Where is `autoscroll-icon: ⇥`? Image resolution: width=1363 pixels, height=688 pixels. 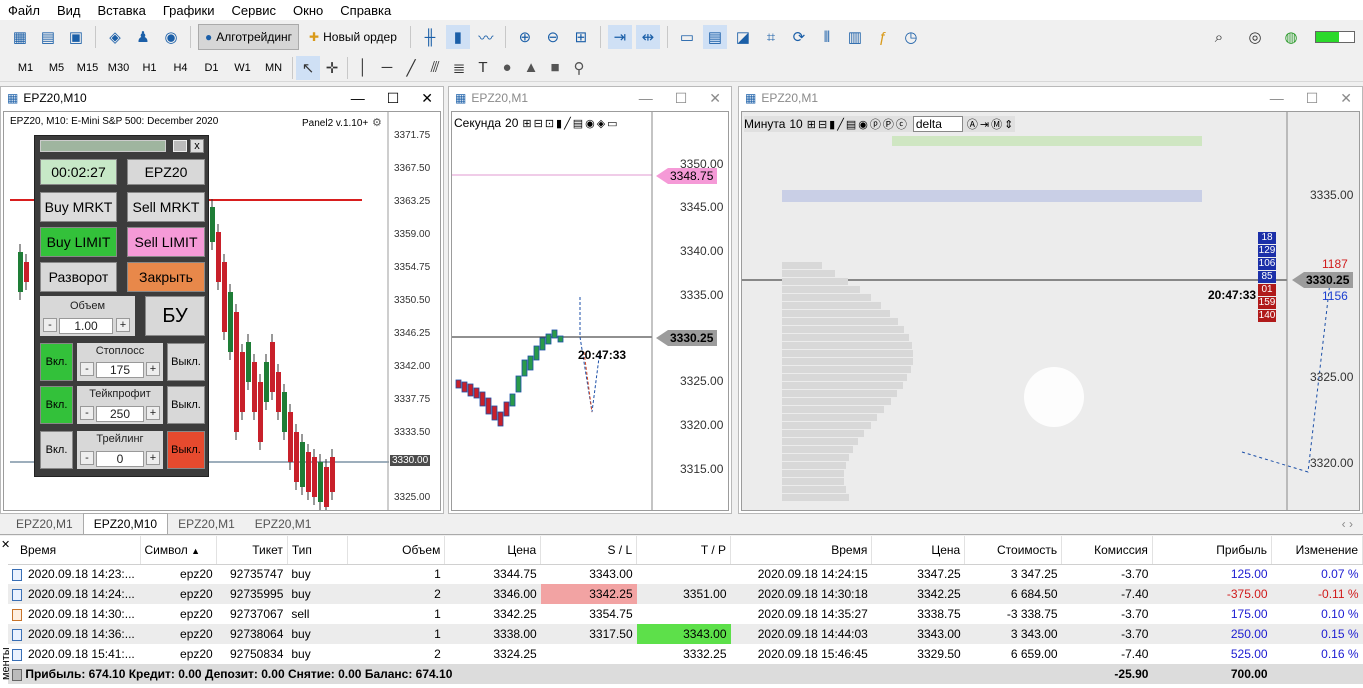 autoscroll-icon: ⇥ is located at coordinates (619, 37).